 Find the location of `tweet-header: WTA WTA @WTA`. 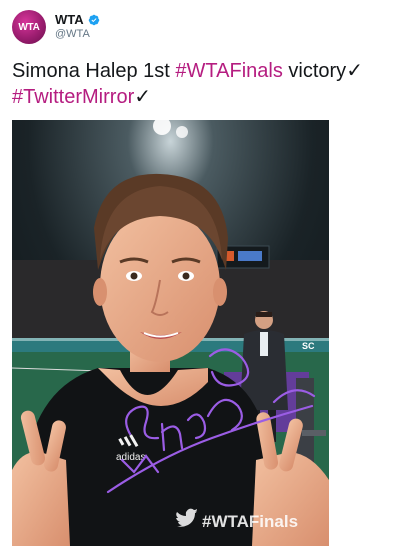

tweet-header: WTA WTA @WTA is located at coordinates (56, 27).